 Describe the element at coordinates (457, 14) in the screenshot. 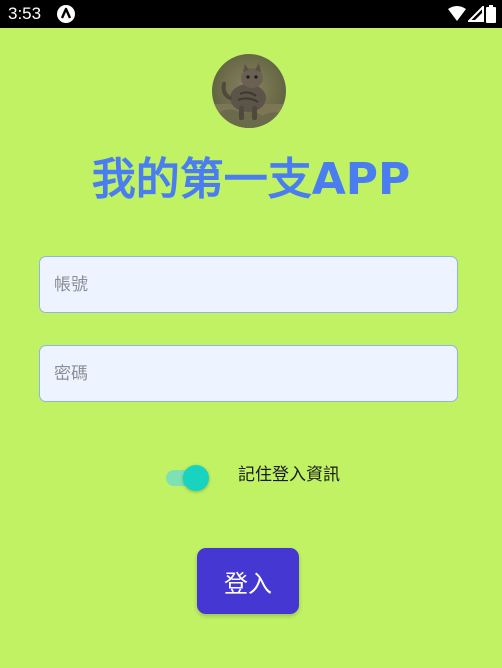

I see `wifi-icon` at that location.